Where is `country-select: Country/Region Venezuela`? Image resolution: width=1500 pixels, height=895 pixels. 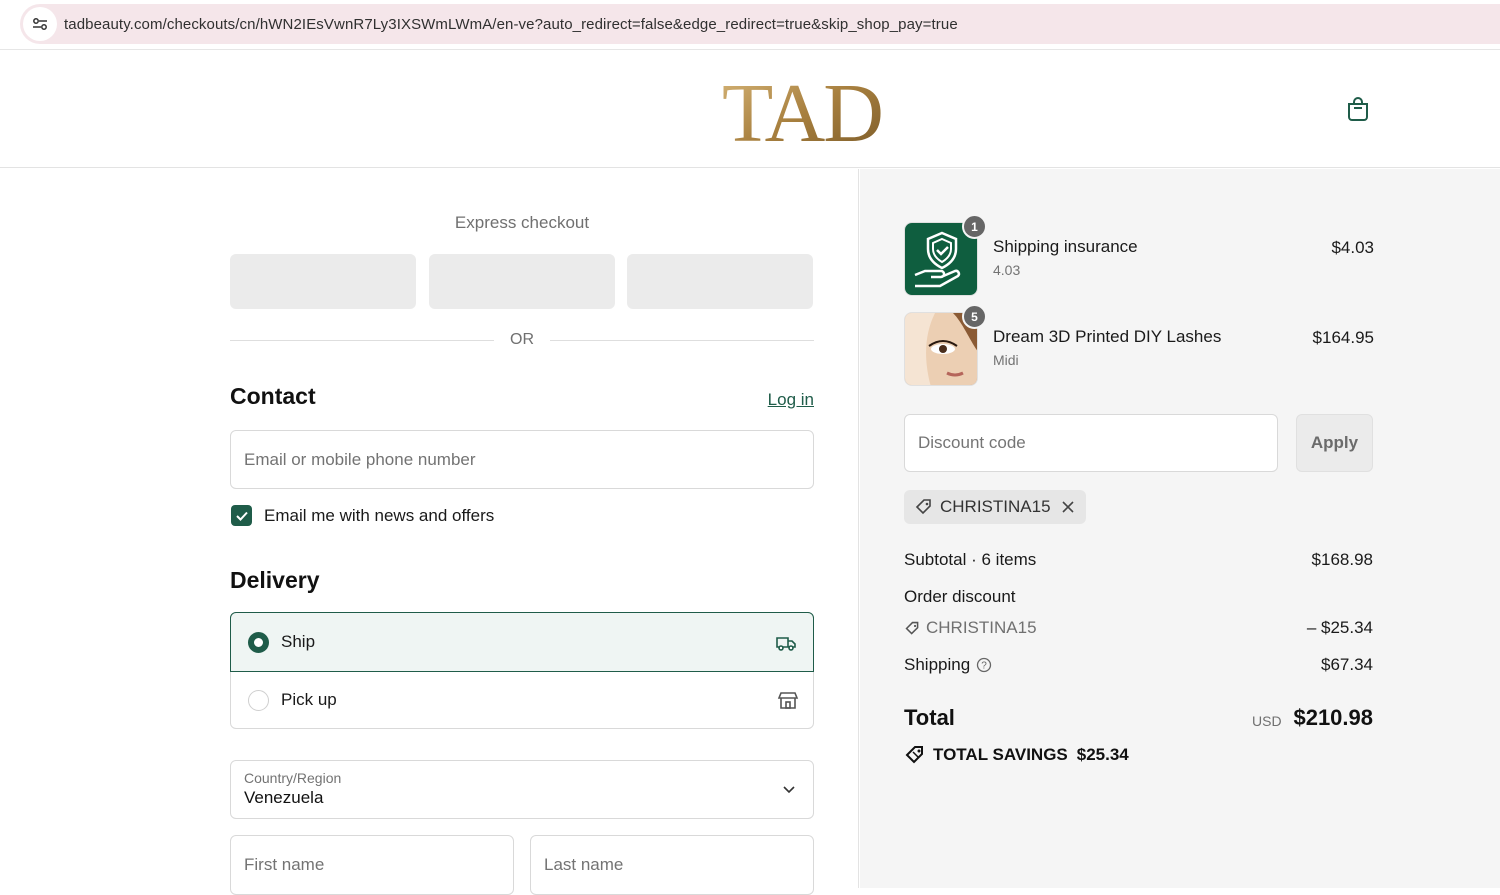 country-select: Country/Region Venezuela is located at coordinates (522, 789).